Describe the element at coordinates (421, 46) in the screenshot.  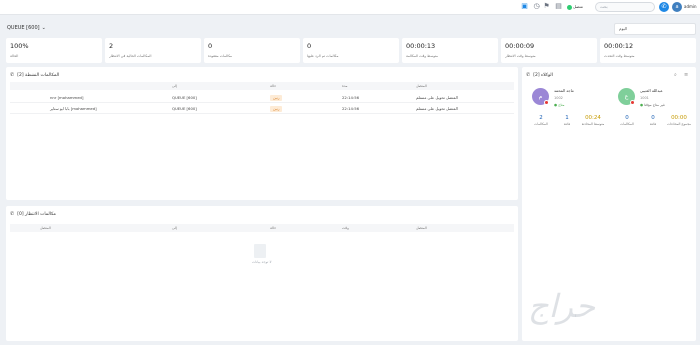
I see `stat-value: 00:00:13` at that location.